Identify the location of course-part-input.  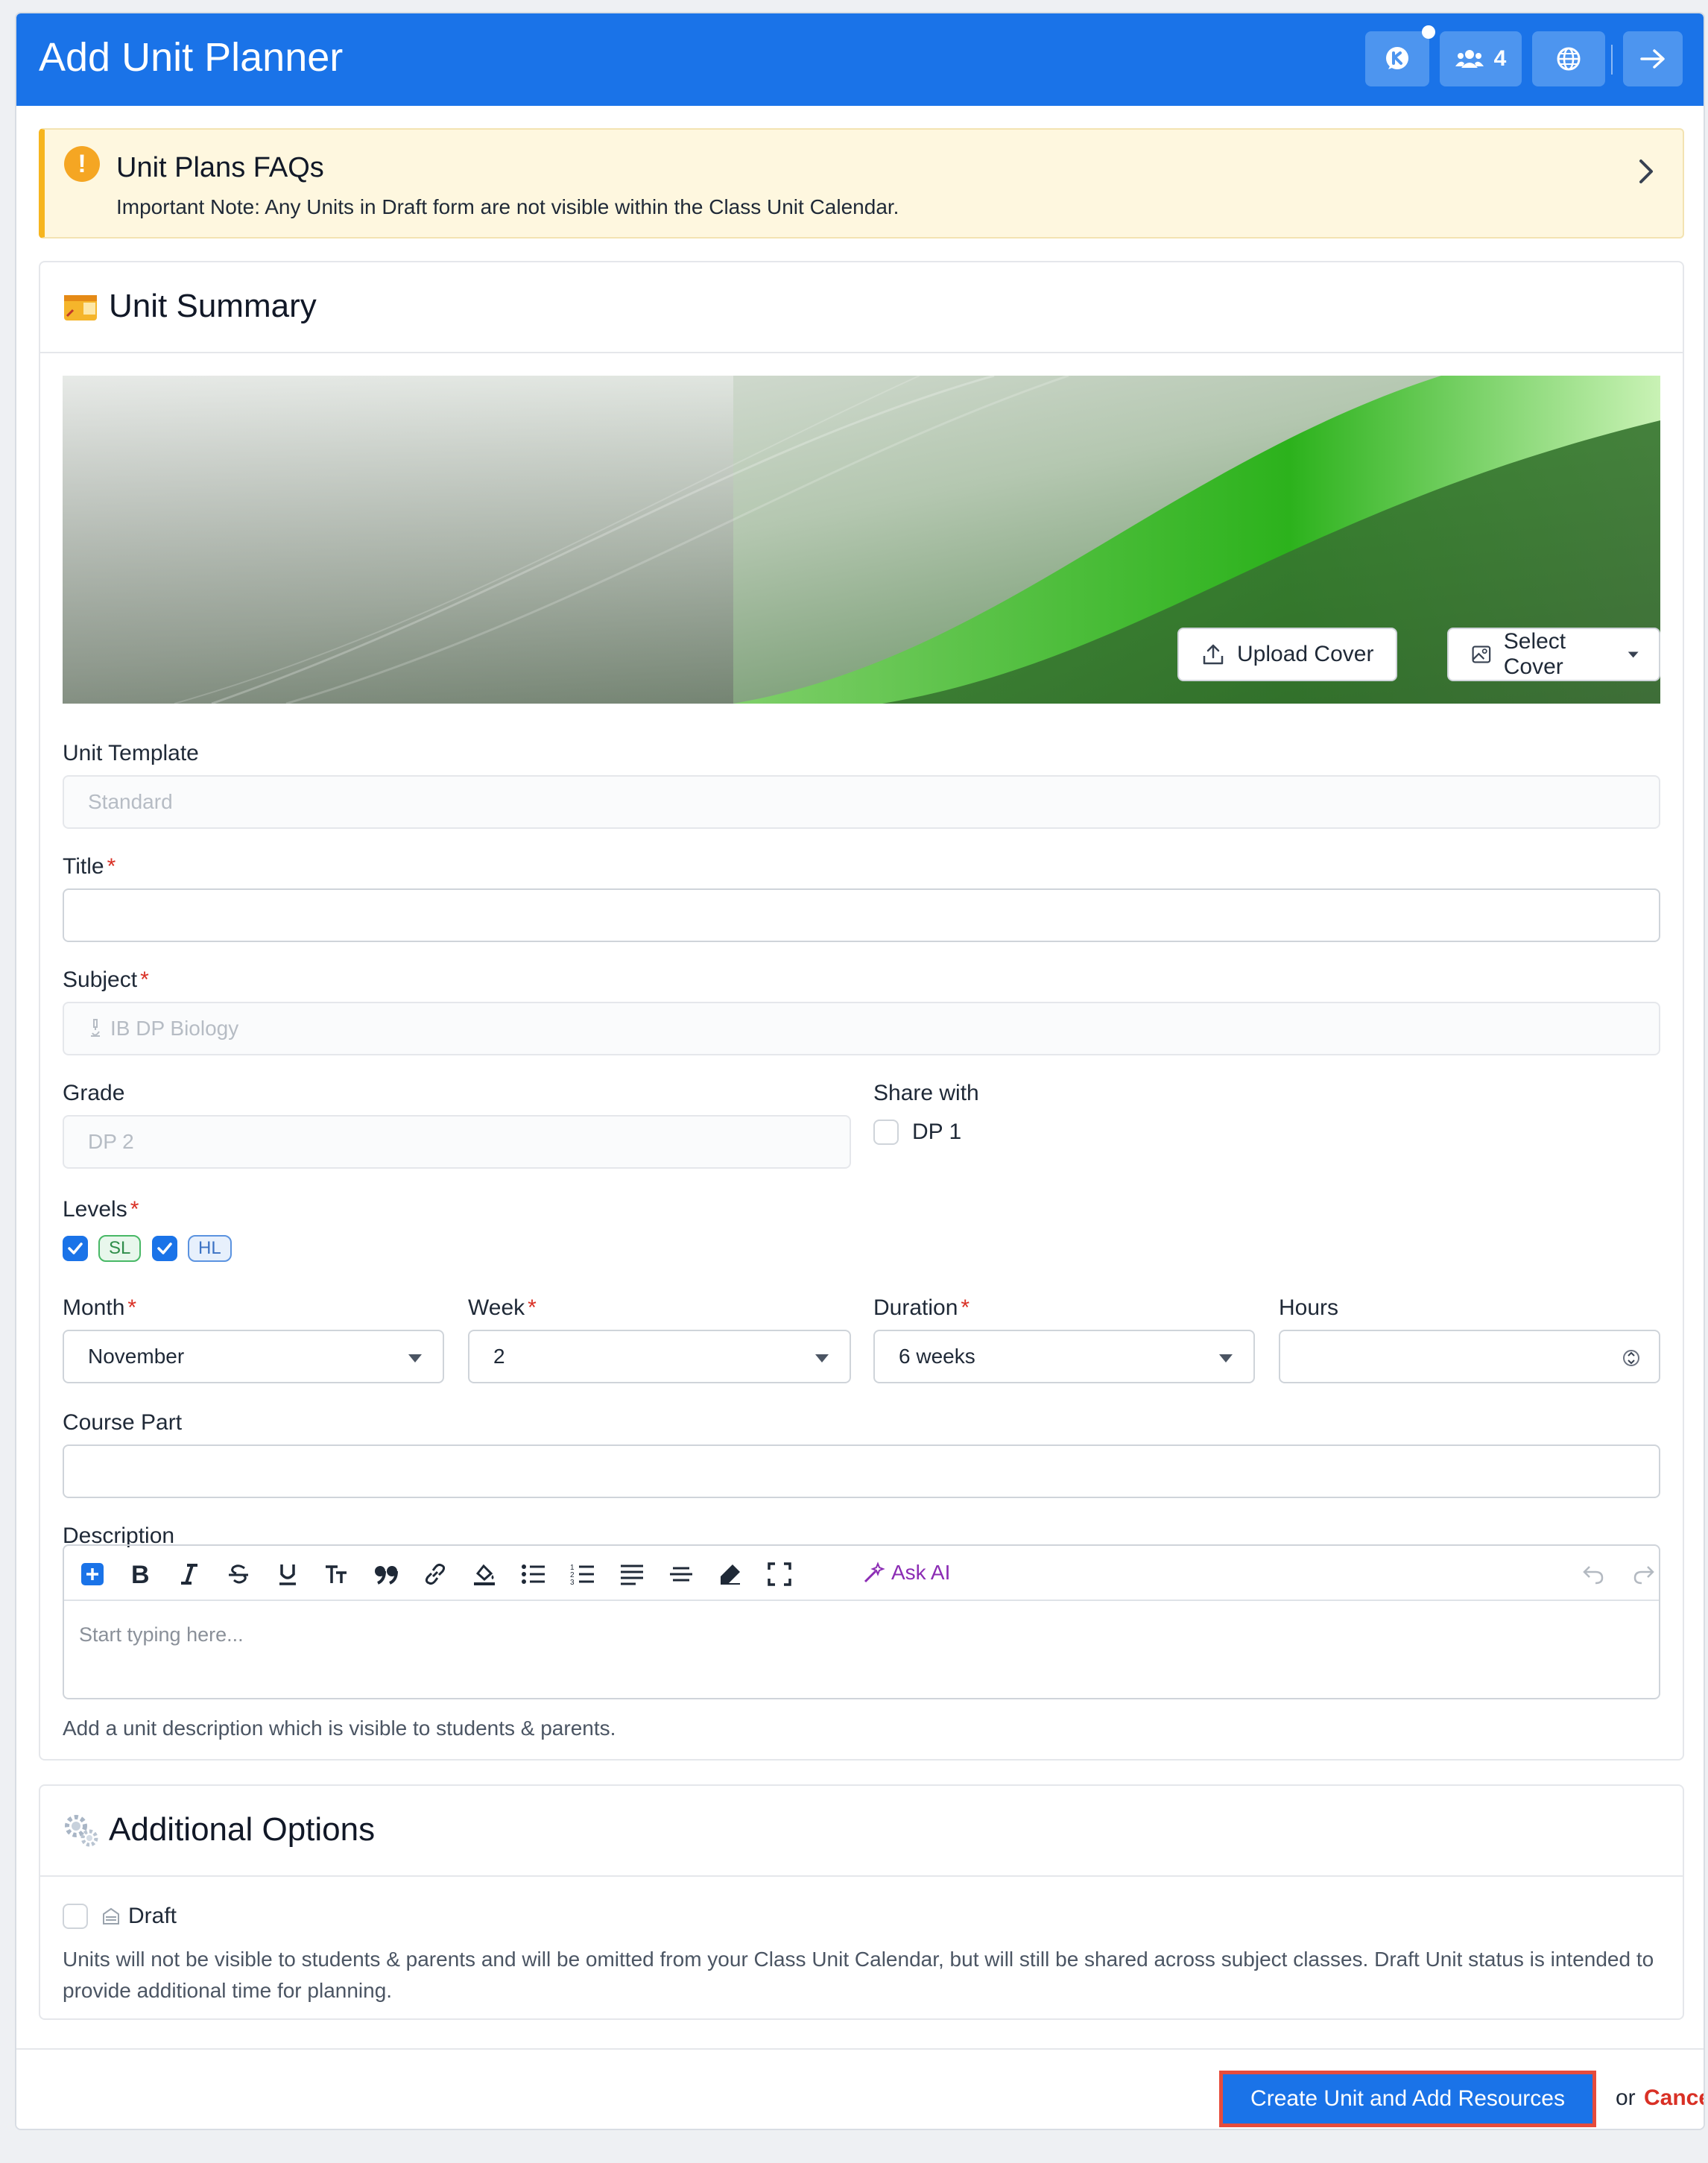
(861, 1471).